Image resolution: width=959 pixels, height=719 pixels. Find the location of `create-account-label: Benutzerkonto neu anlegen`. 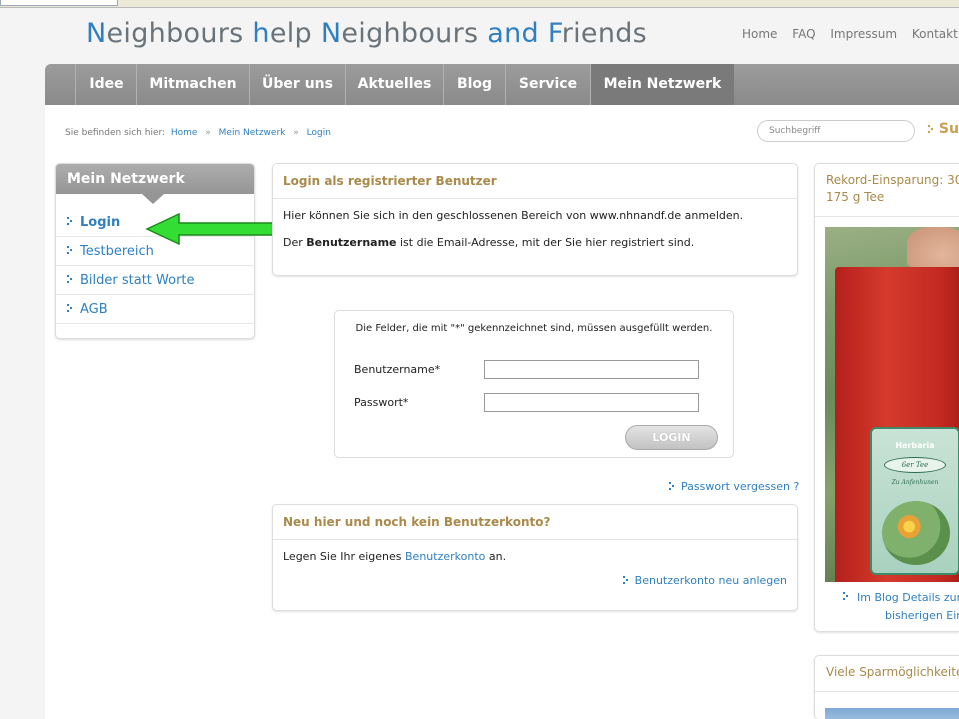

create-account-label: Benutzerkonto neu anlegen is located at coordinates (710, 580).